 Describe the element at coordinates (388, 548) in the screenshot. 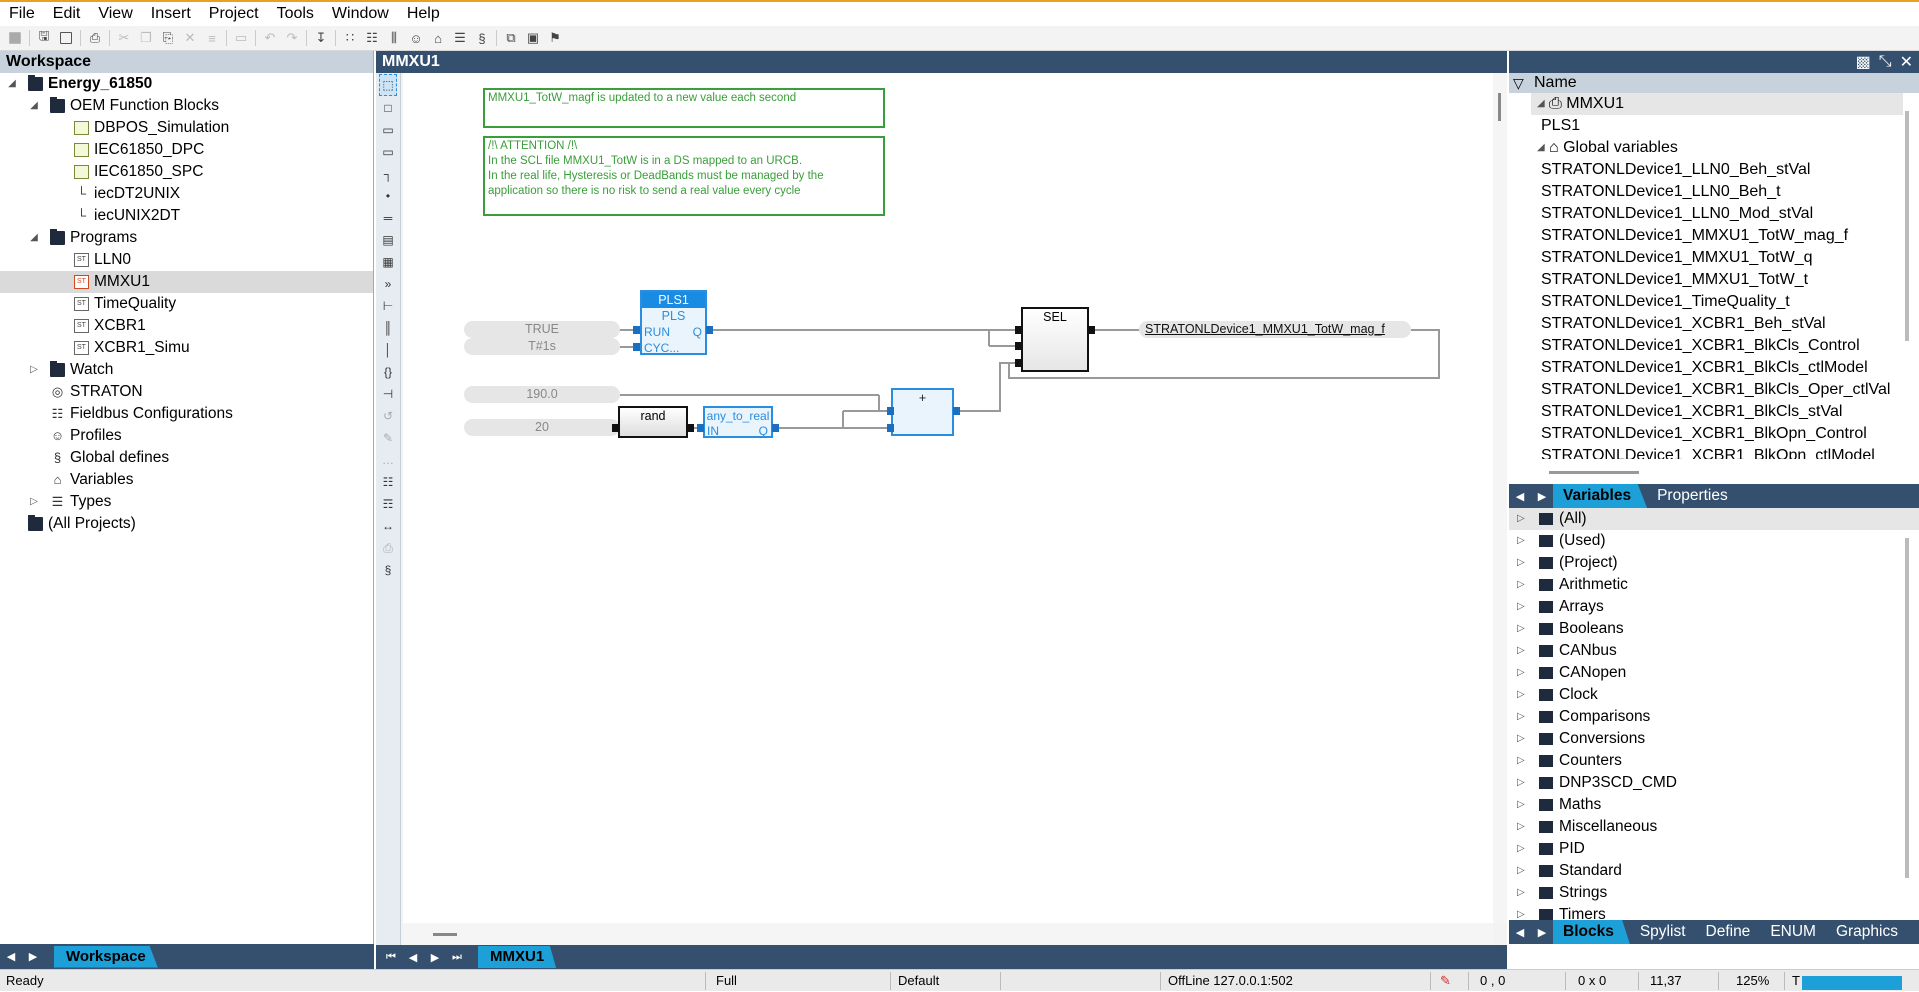

I see `page-tool-icon: ⎙` at that location.